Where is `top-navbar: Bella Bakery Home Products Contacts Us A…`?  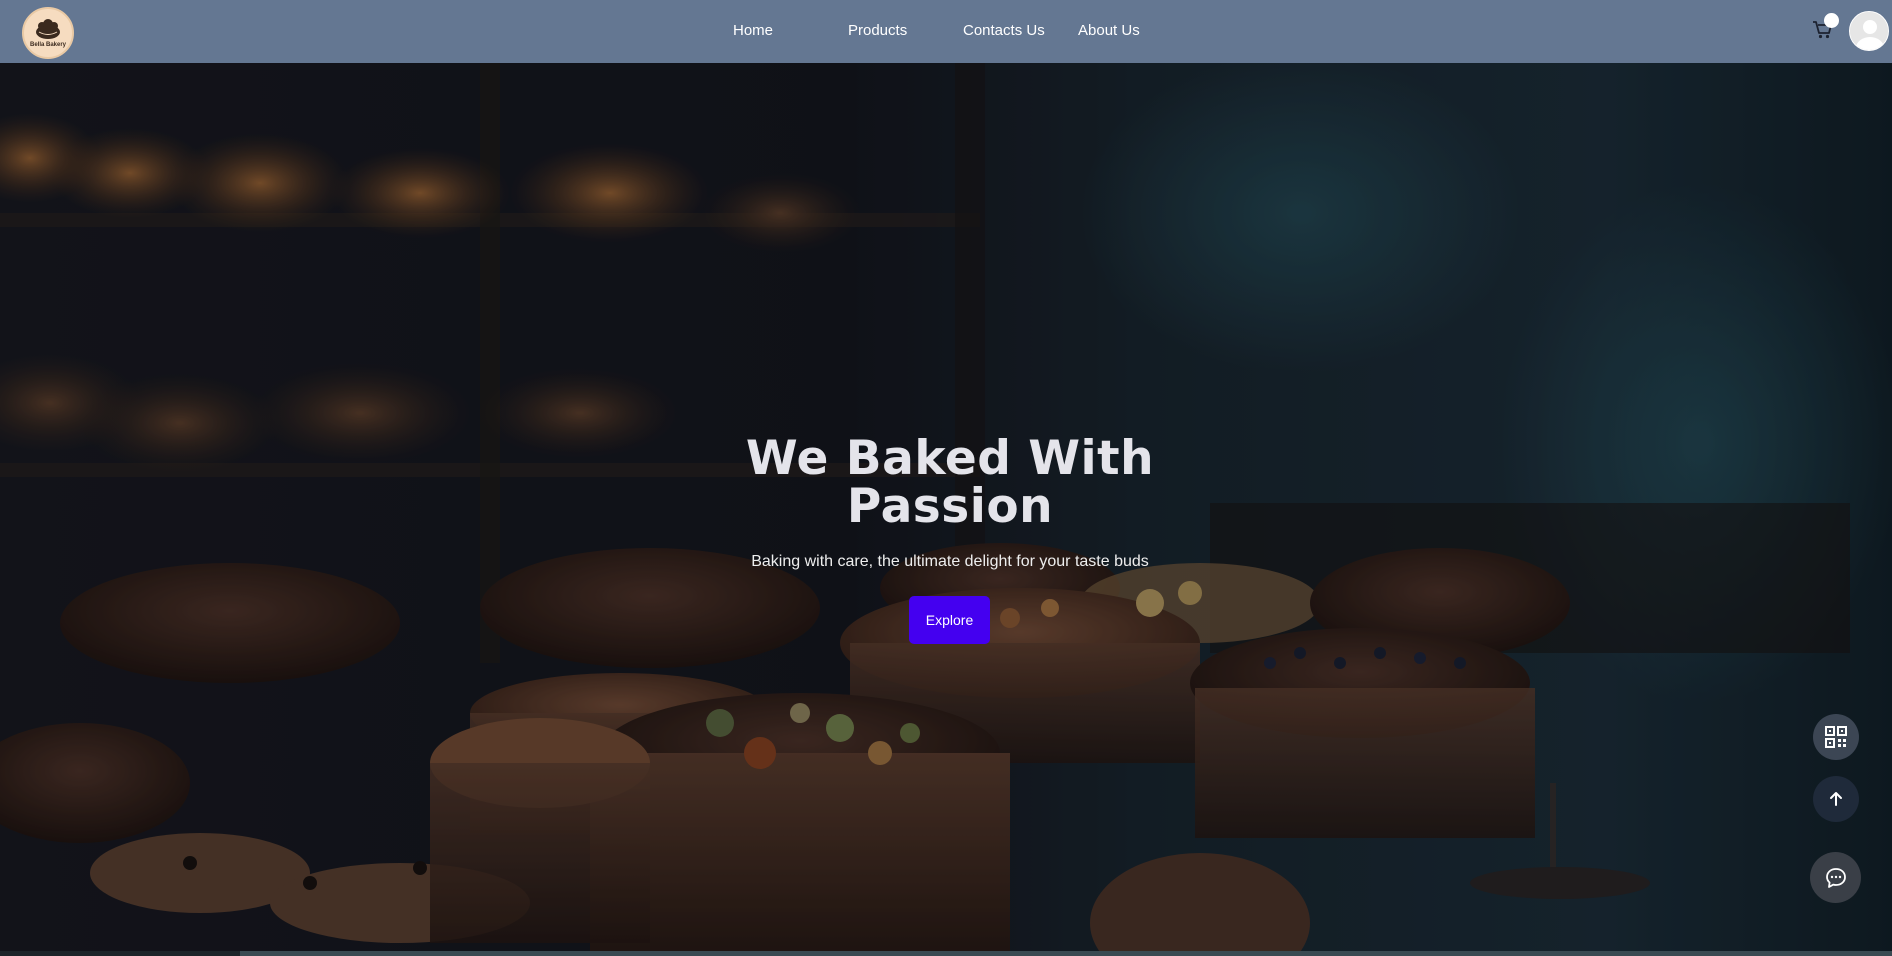 top-navbar: Bella Bakery Home Products Contacts Us A… is located at coordinates (946, 31).